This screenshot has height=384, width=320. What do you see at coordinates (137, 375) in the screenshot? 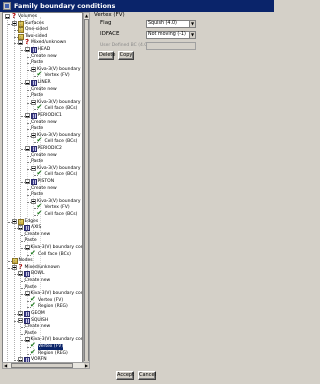
I see `dialog-footer: Accept Cancel` at bounding box center [137, 375].